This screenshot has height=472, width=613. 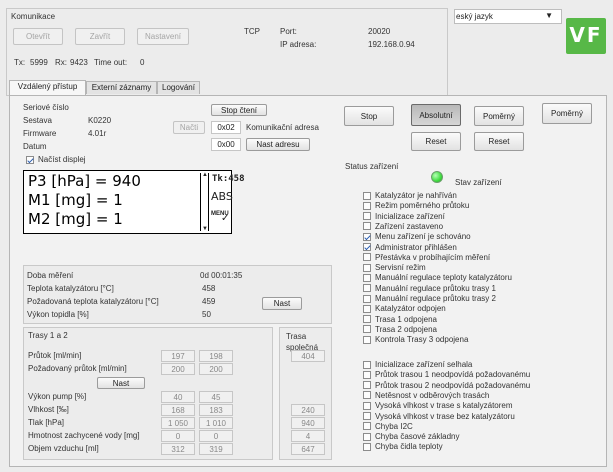 What do you see at coordinates (416, 195) in the screenshot?
I see `status-checkbox-label: Katalyzátor je nahříván` at bounding box center [416, 195].